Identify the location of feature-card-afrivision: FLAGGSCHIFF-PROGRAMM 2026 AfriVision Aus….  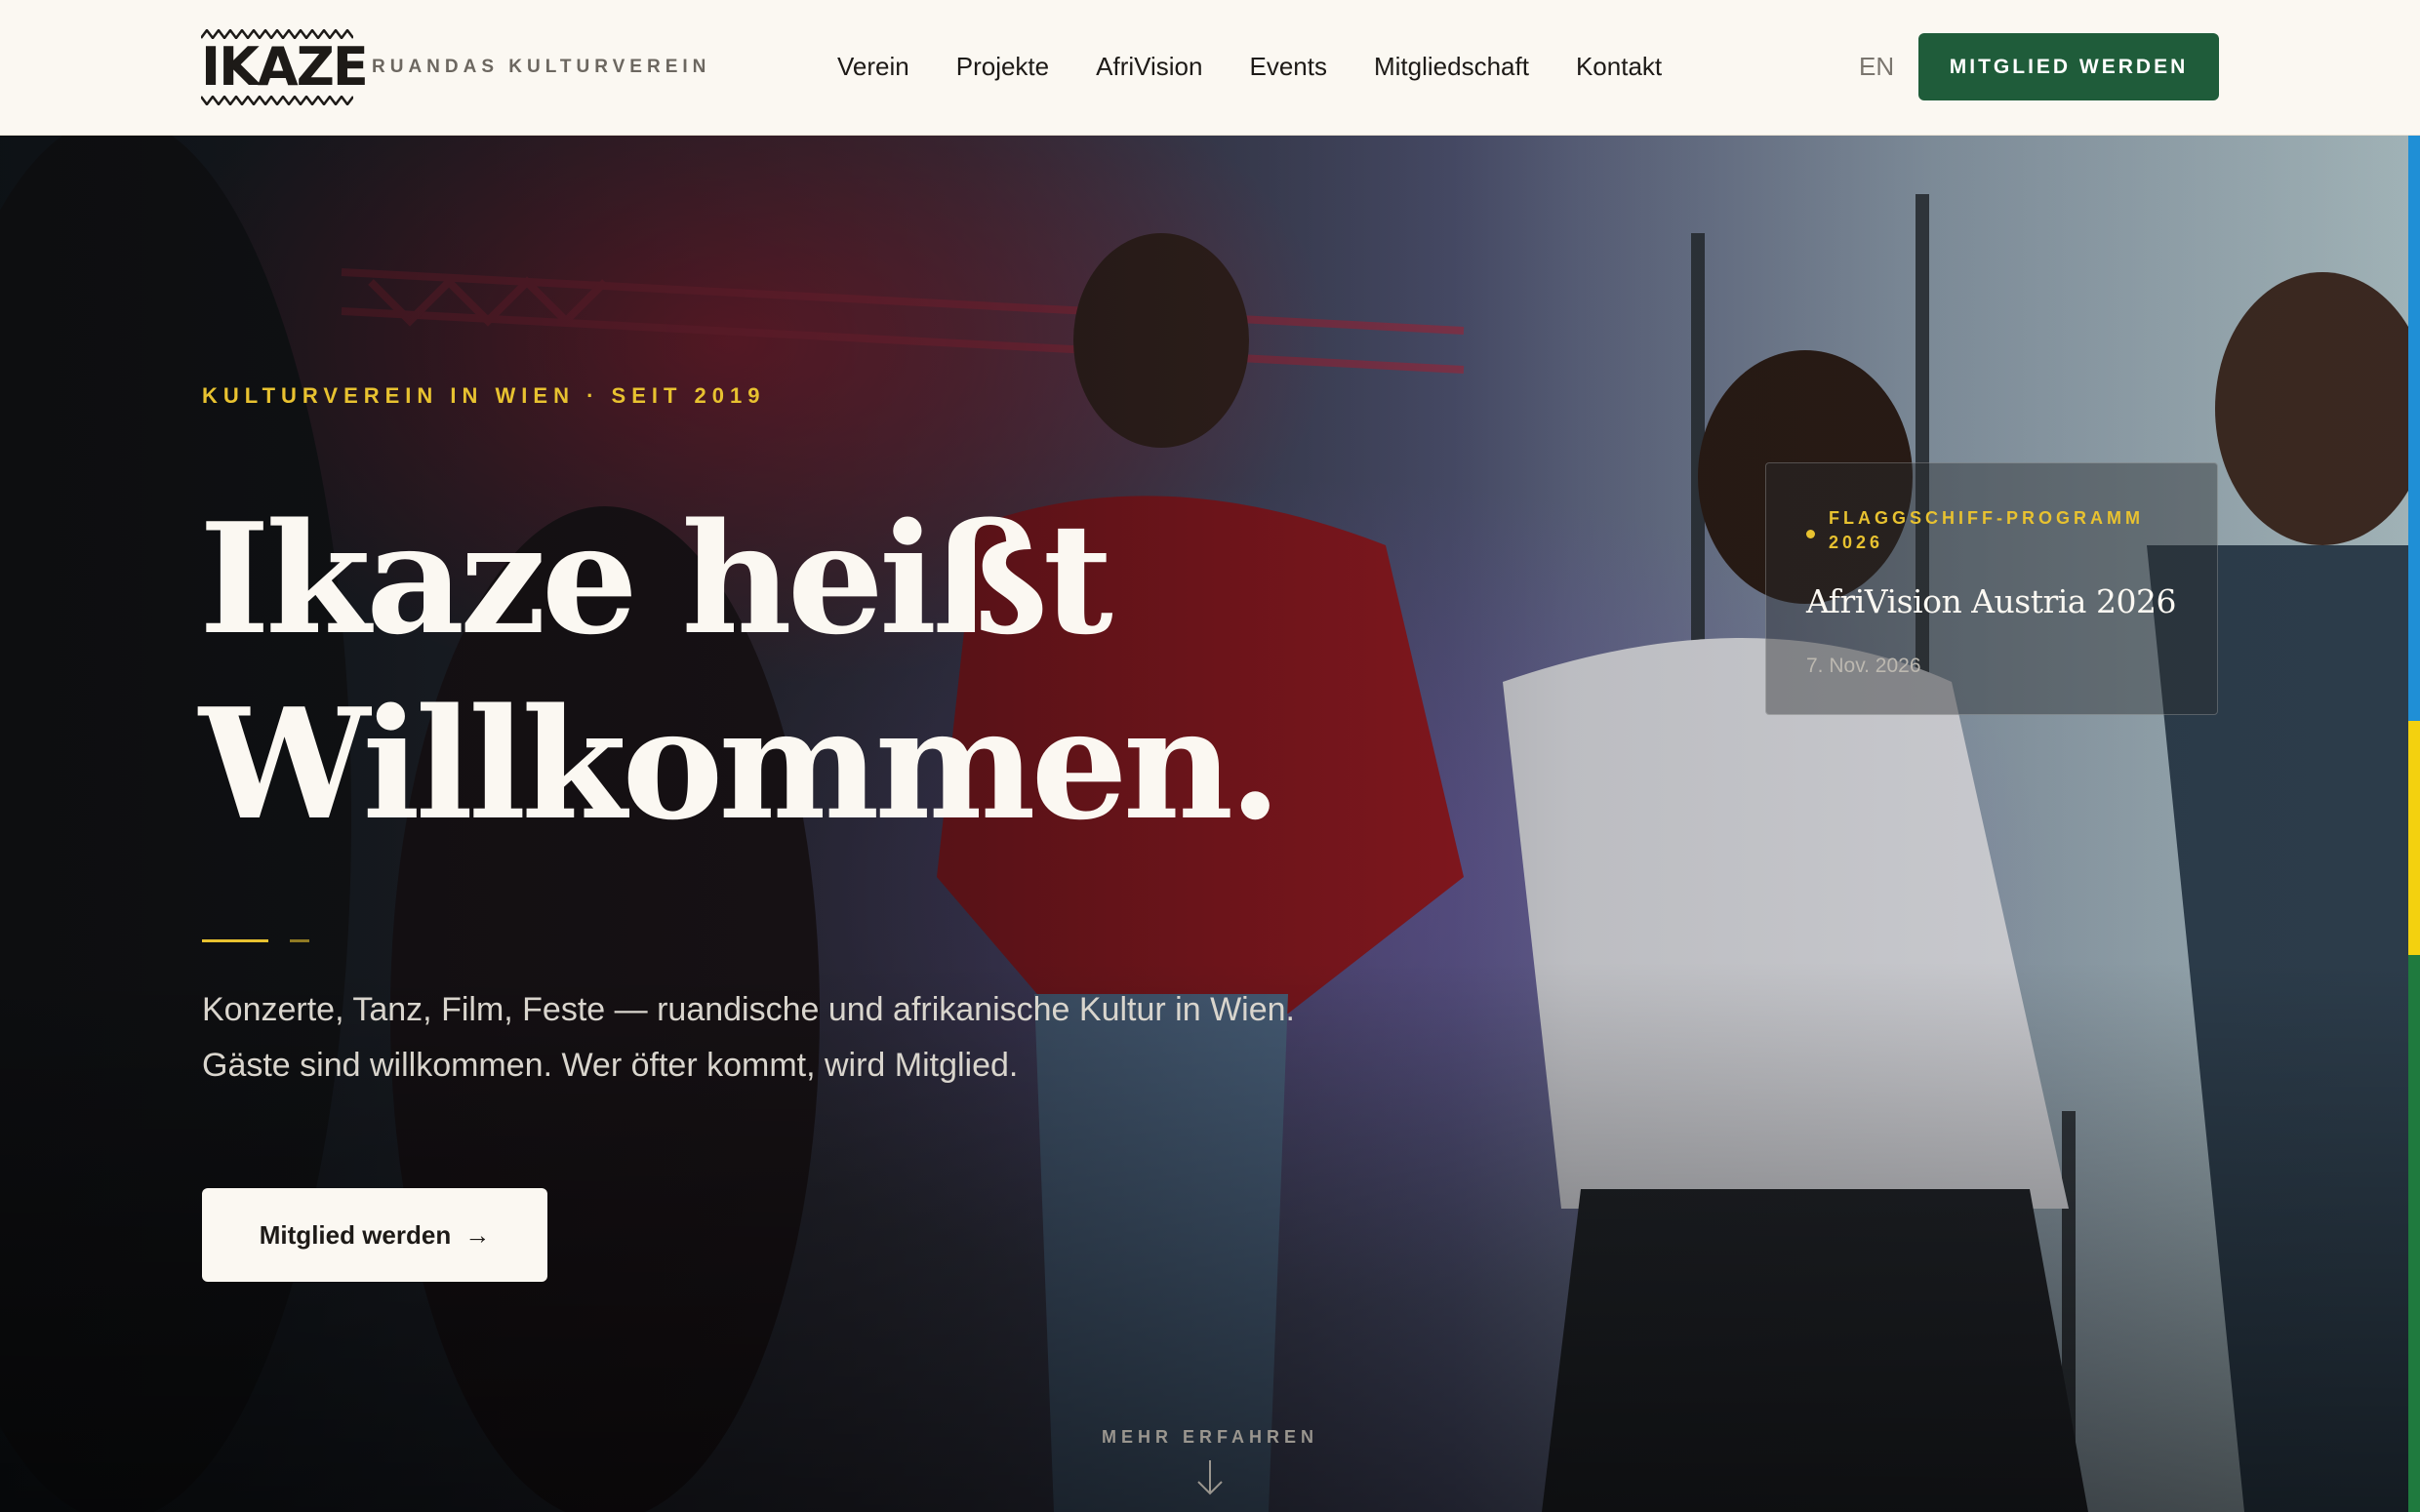
(1991, 588).